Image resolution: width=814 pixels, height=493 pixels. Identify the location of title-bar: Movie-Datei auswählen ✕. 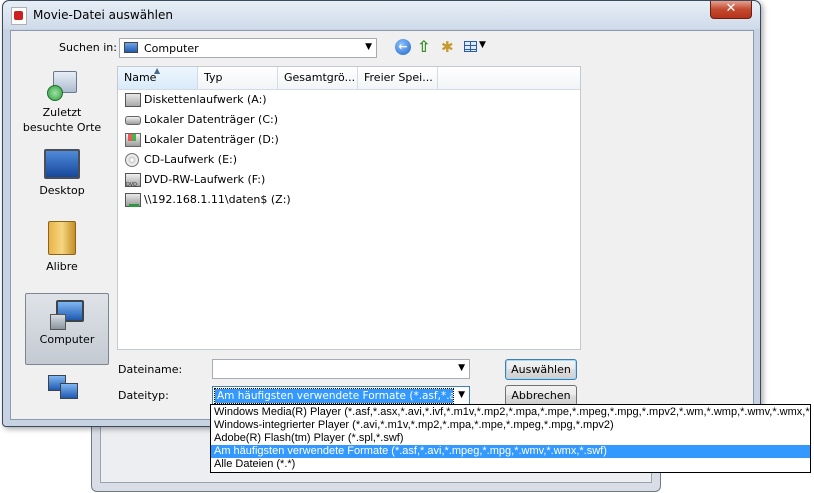
(381, 15).